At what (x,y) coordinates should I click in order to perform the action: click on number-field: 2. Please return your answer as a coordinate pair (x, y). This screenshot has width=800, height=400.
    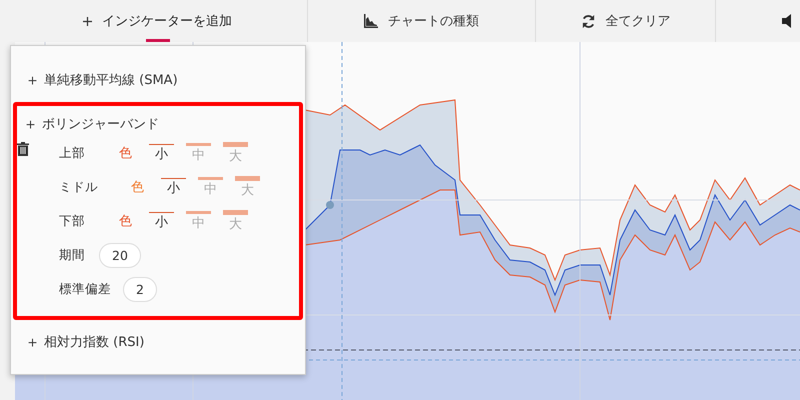
    Looking at the image, I should click on (140, 289).